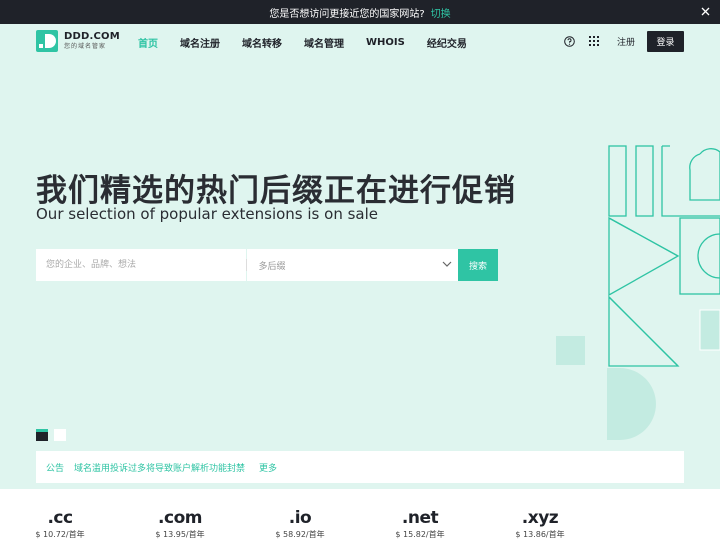  I want to click on nav-home: 首页, so click(148, 42).